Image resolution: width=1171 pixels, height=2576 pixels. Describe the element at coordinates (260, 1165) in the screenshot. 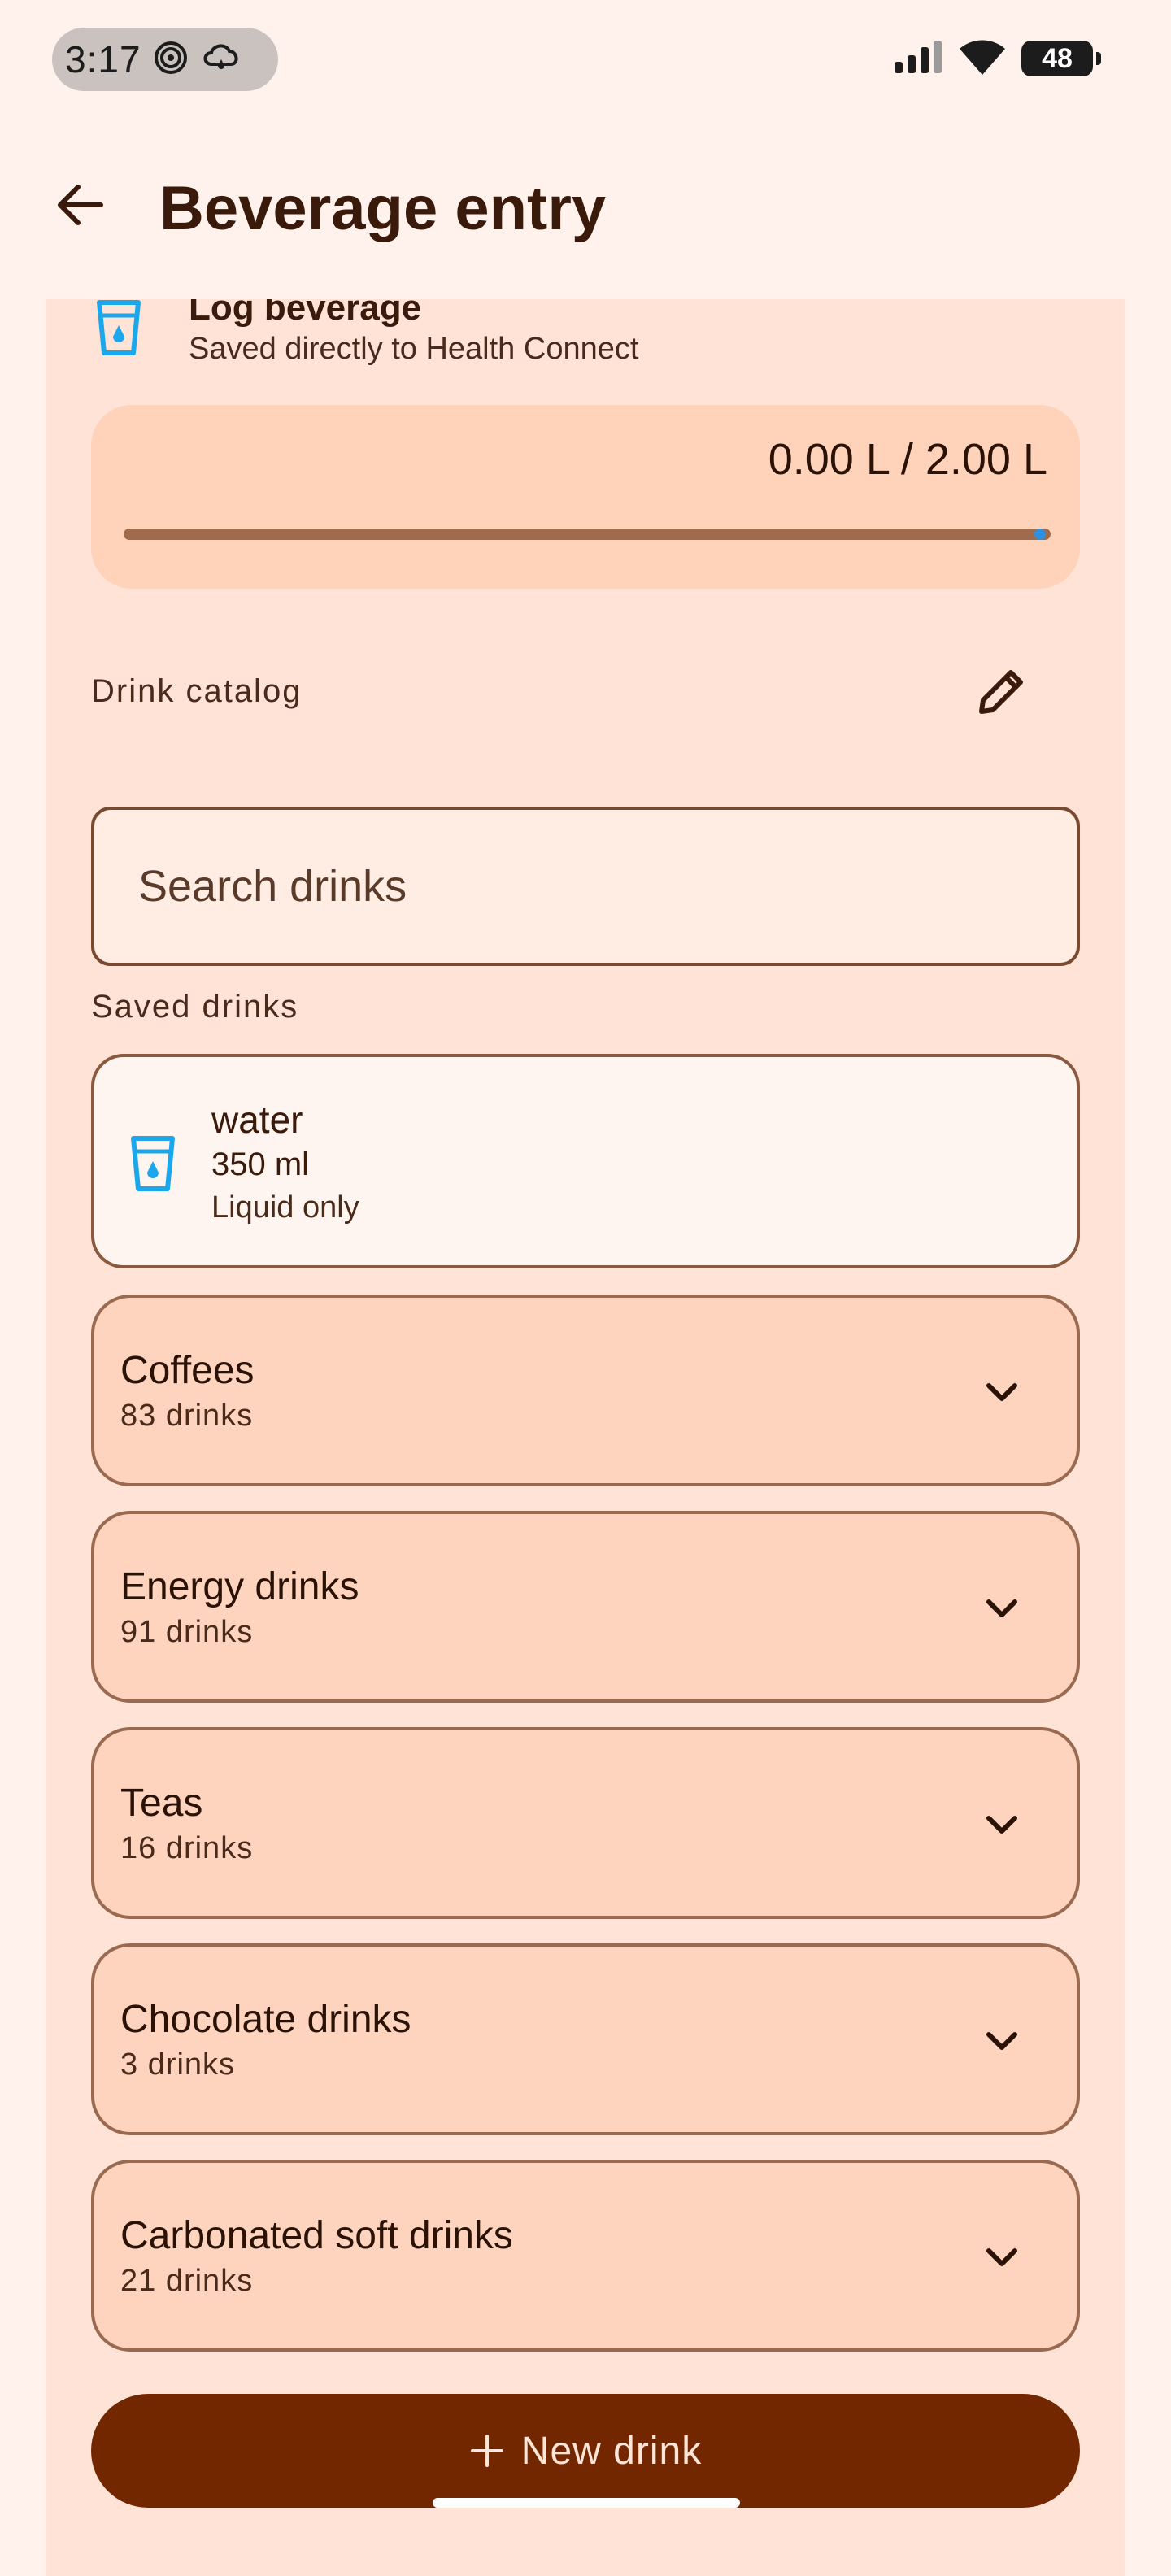

I see `saved-drink-volume: 350 ml` at that location.